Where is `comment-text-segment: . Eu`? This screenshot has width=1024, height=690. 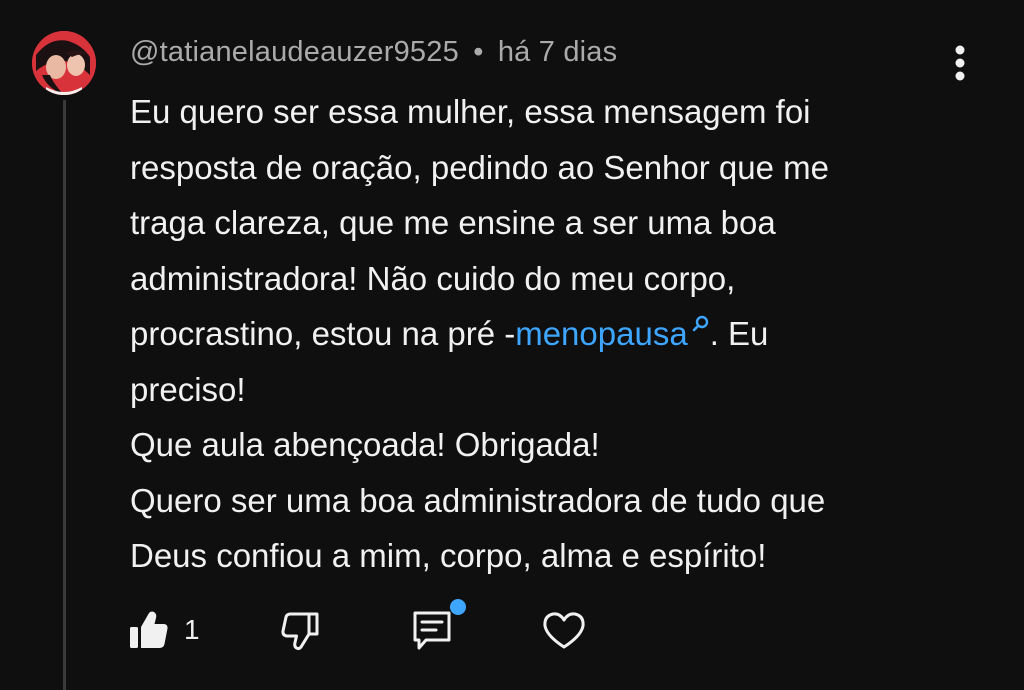 comment-text-segment: . Eu is located at coordinates (739, 333).